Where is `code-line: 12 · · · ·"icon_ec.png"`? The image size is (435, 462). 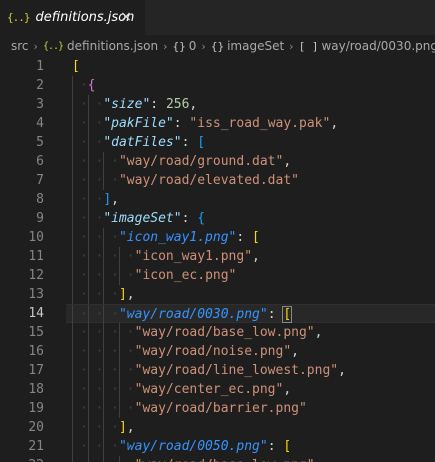 code-line: 12 · · · ·"icon_ec.png" is located at coordinates (217, 275).